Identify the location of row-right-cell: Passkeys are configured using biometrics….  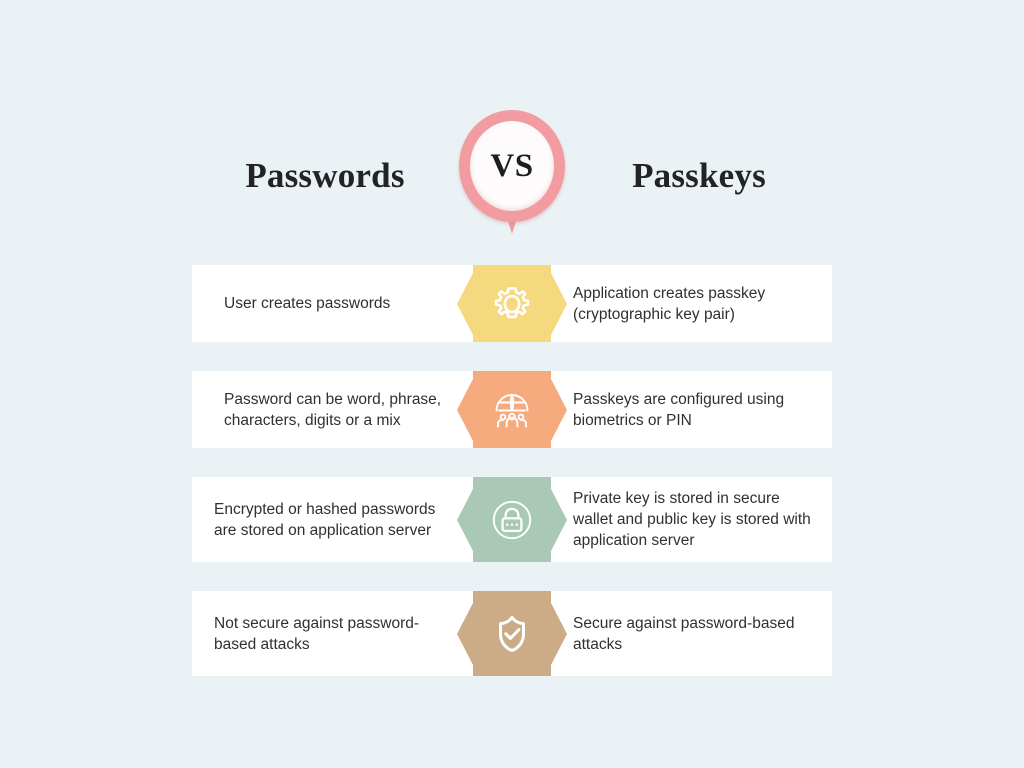
(691, 409).